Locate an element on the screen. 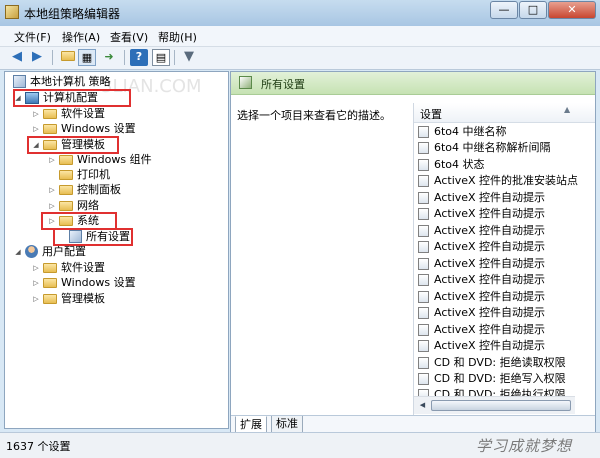 The width and height of the screenshot is (600, 458). maximize-button: □ is located at coordinates (533, 10).